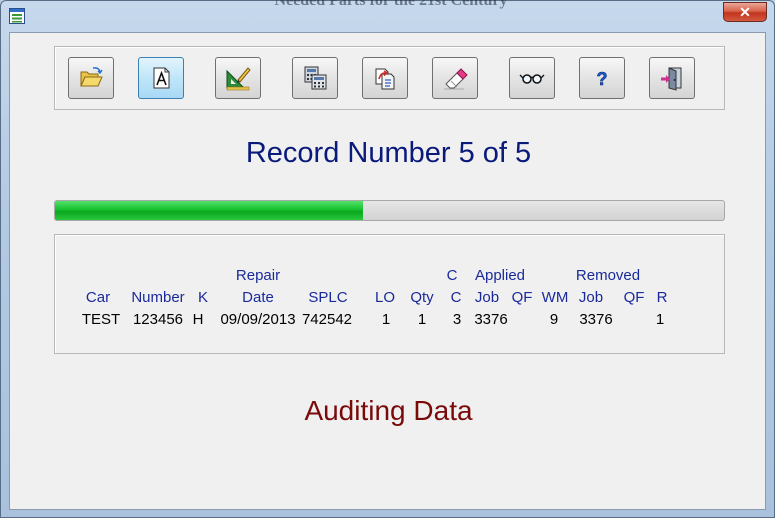 The image size is (775, 518). I want to click on record-number-label: Record Number 5 of 5, so click(388, 153).